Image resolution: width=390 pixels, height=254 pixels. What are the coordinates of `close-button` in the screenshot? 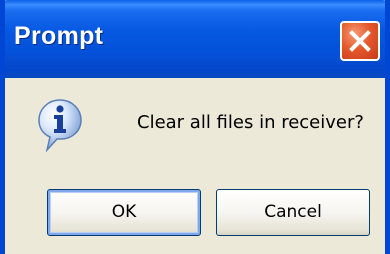 It's located at (360, 41).